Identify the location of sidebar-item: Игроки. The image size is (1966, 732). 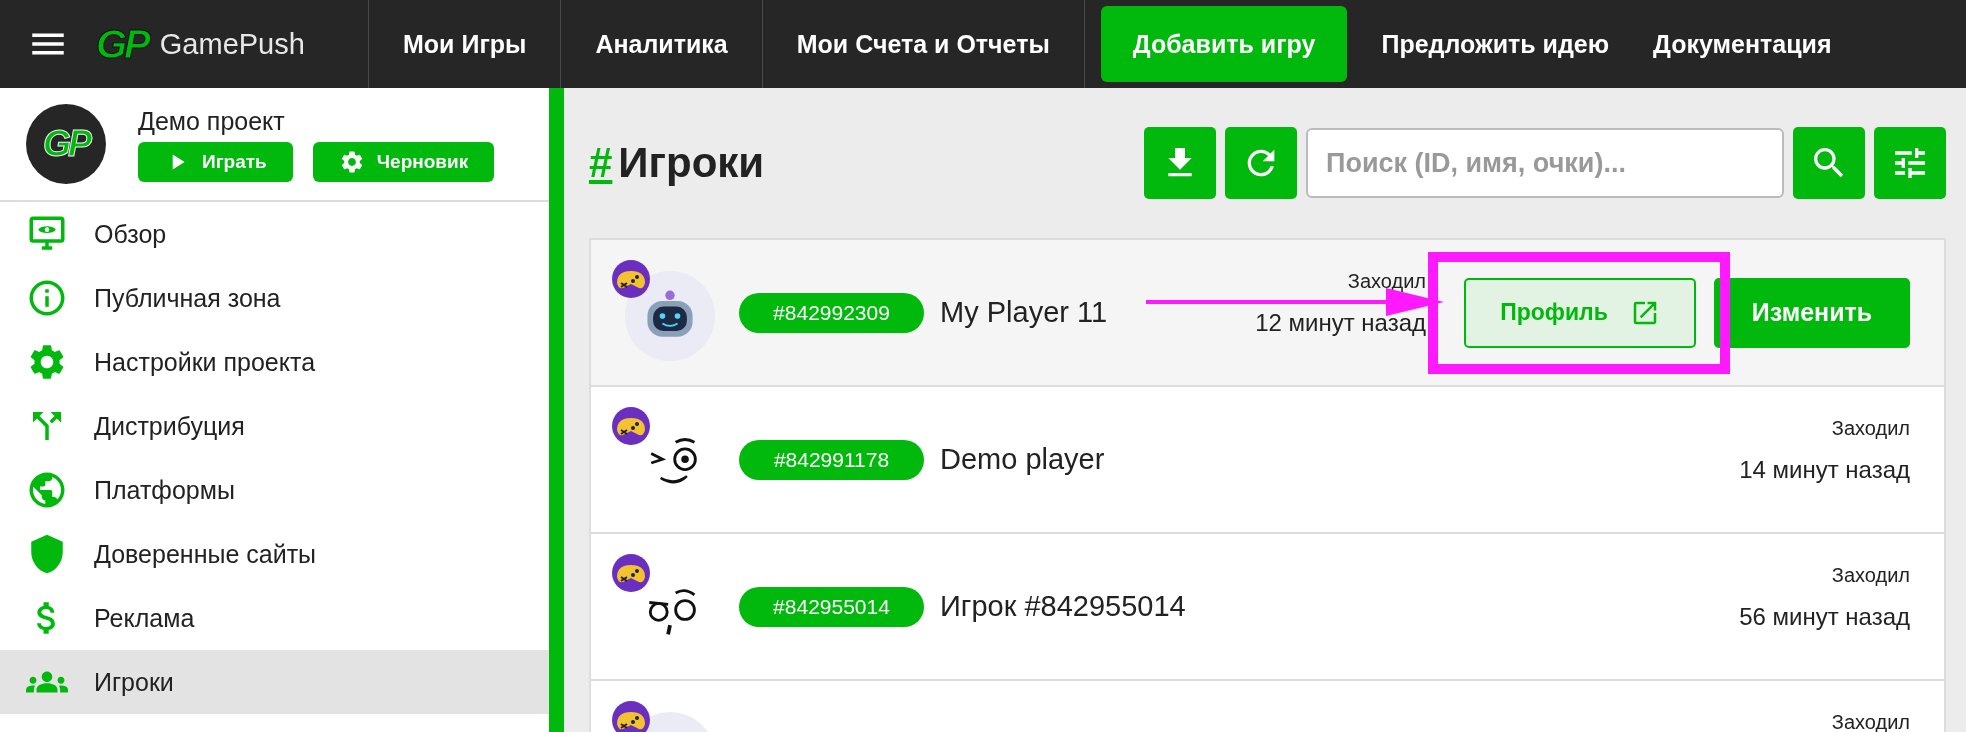
(274, 682).